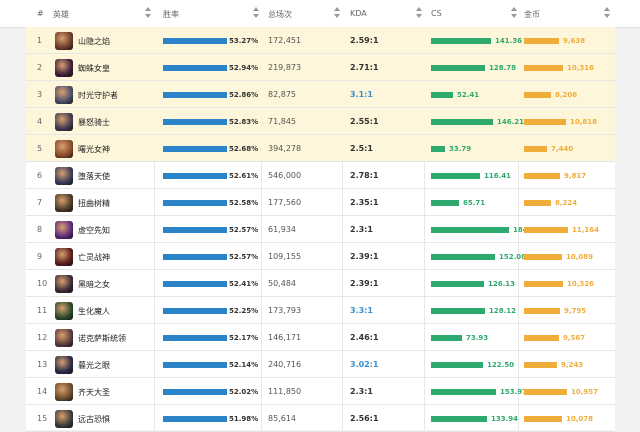  I want to click on hero-name: 蜘蛛女皇, so click(94, 68).